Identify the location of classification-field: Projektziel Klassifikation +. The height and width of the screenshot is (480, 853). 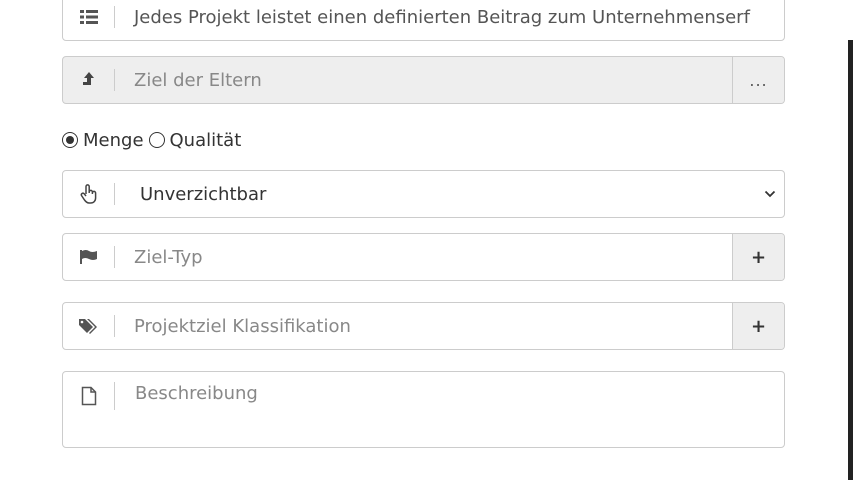
(423, 326).